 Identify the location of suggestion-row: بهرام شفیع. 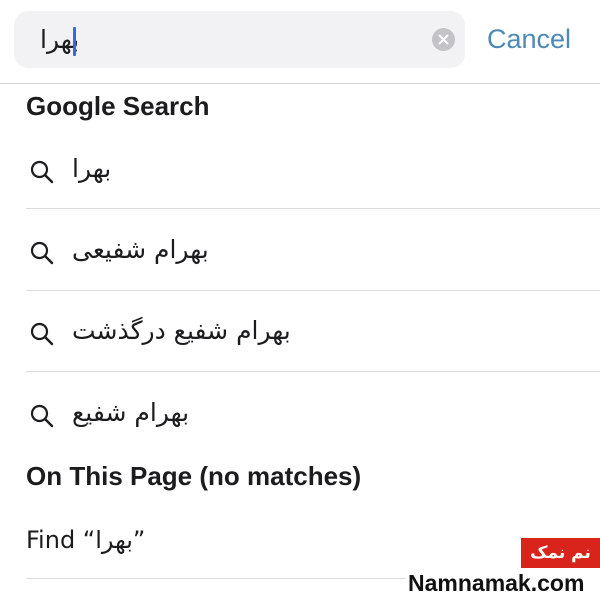
(300, 414).